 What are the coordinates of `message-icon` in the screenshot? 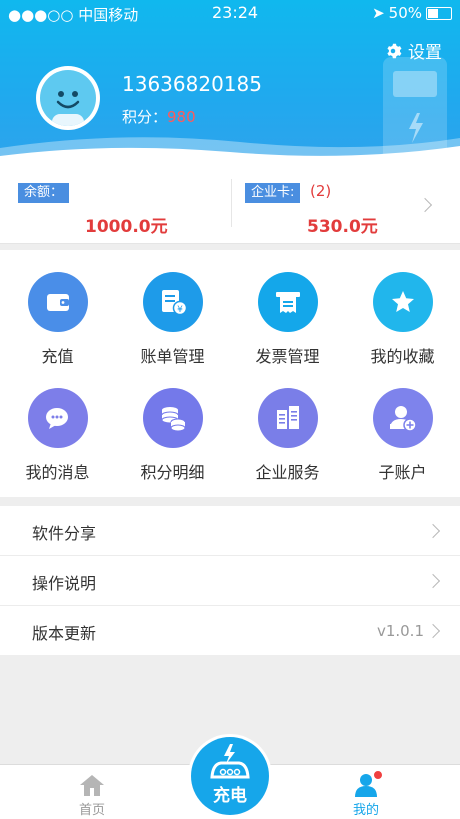 It's located at (58, 418).